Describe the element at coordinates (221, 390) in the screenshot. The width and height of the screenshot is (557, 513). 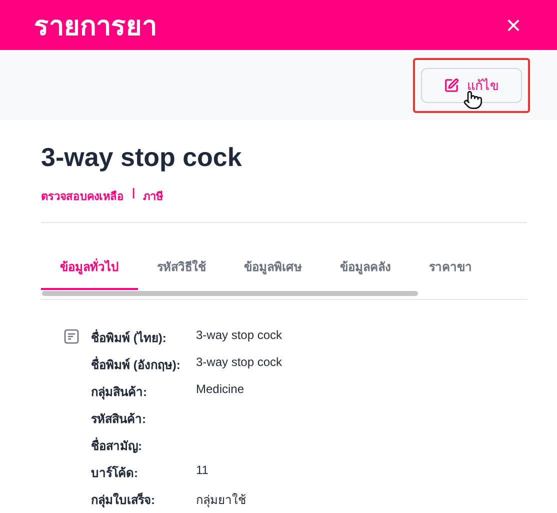
I see `field-value: Medicine` at that location.